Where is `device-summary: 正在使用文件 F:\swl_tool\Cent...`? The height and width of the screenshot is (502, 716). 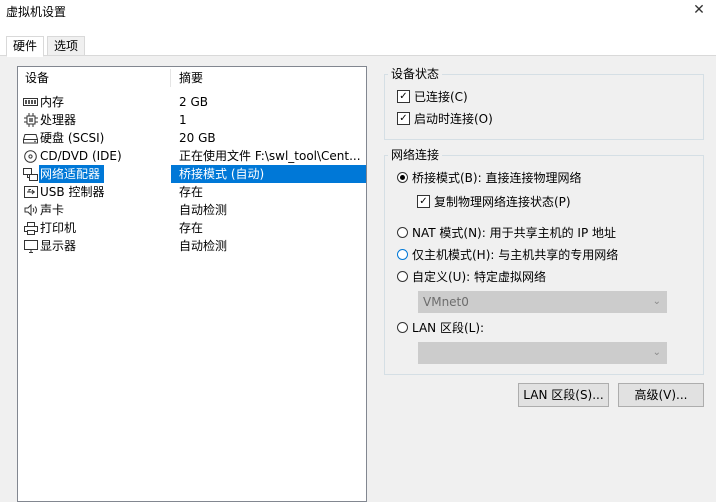 device-summary: 正在使用文件 F:\swl_tool\Cent... is located at coordinates (270, 156).